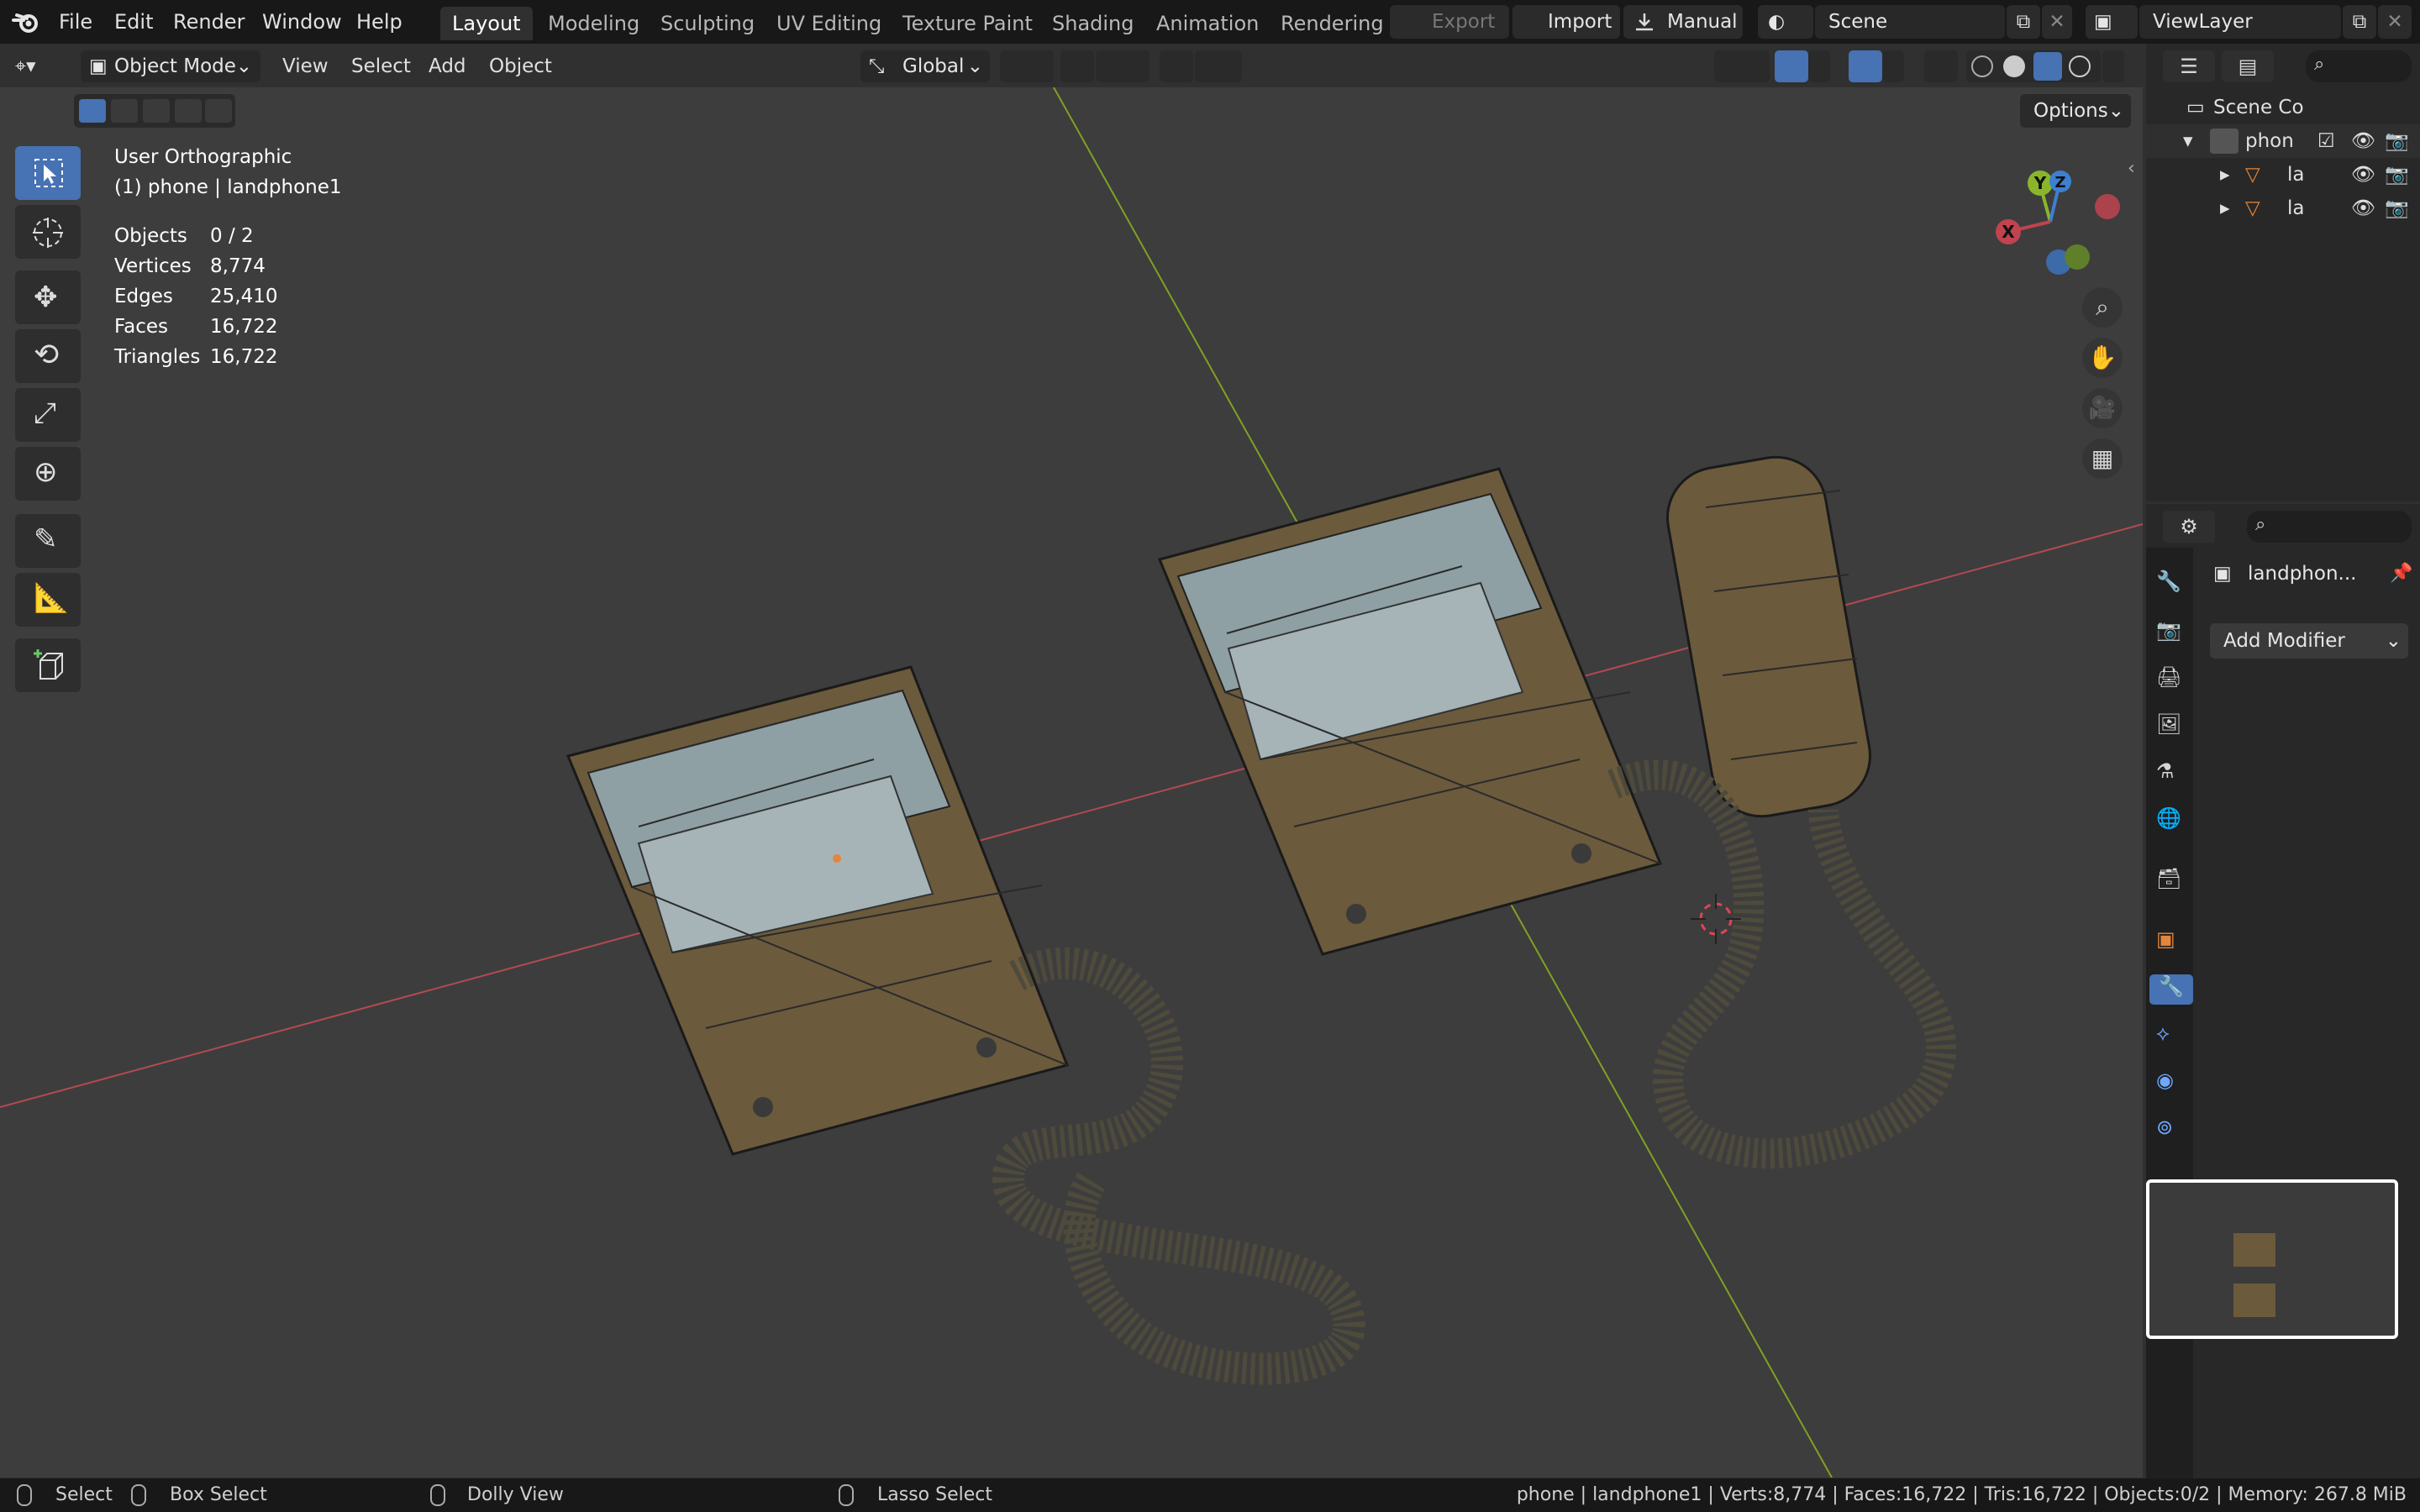  Describe the element at coordinates (1207, 23) in the screenshot. I see `tab-animation: Animation` at that location.